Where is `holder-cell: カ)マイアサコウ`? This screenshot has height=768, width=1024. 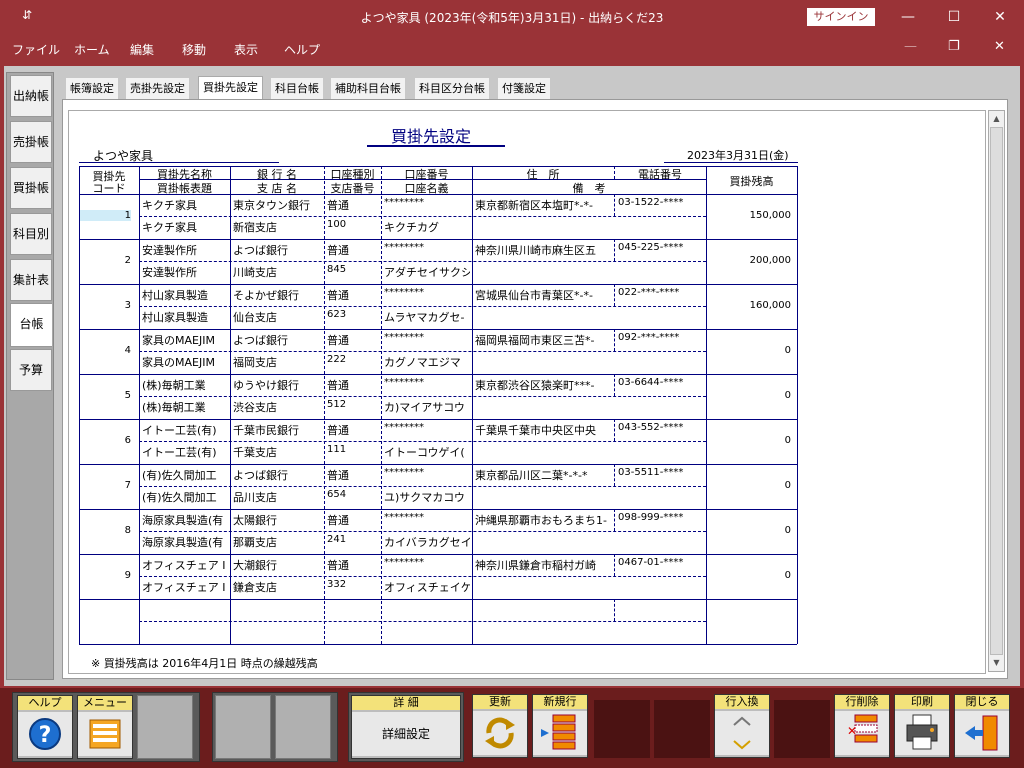 holder-cell: カ)マイアサコウ is located at coordinates (427, 407).